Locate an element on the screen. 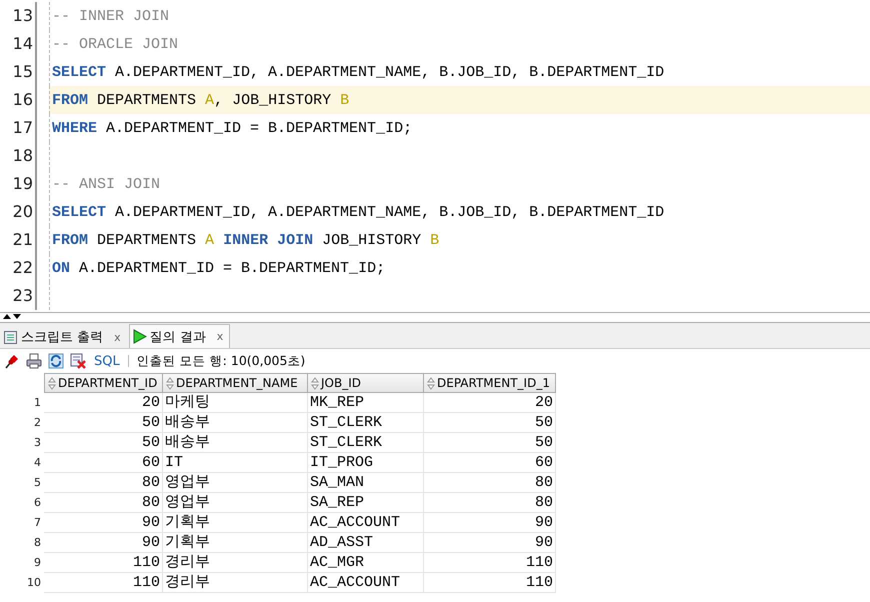 The image size is (870, 602). script-output-icon is located at coordinates (10, 337).